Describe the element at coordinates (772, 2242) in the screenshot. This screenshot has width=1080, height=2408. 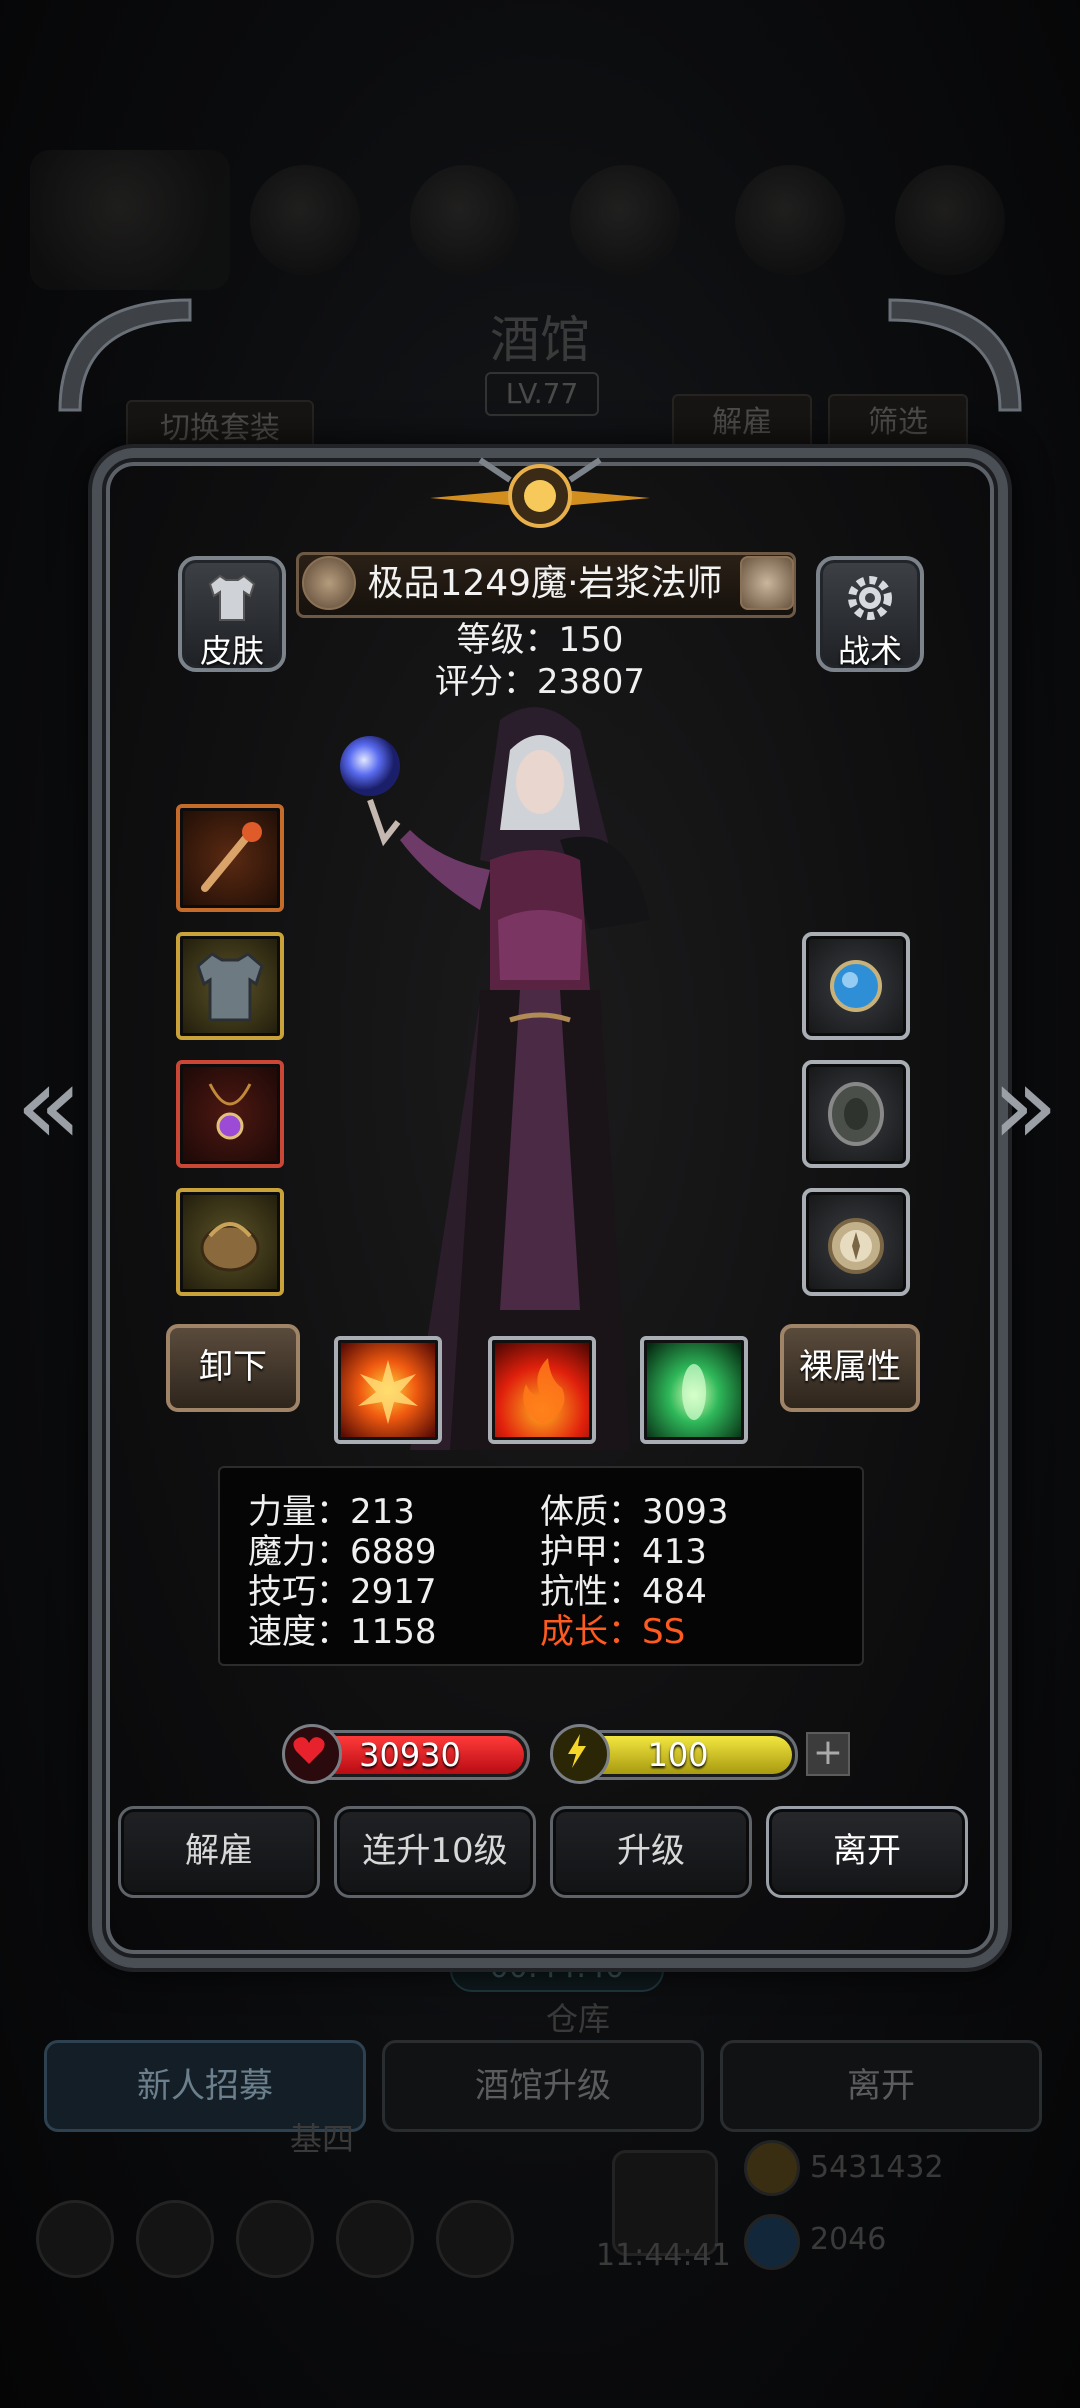
I see `bg-gem-icon` at that location.